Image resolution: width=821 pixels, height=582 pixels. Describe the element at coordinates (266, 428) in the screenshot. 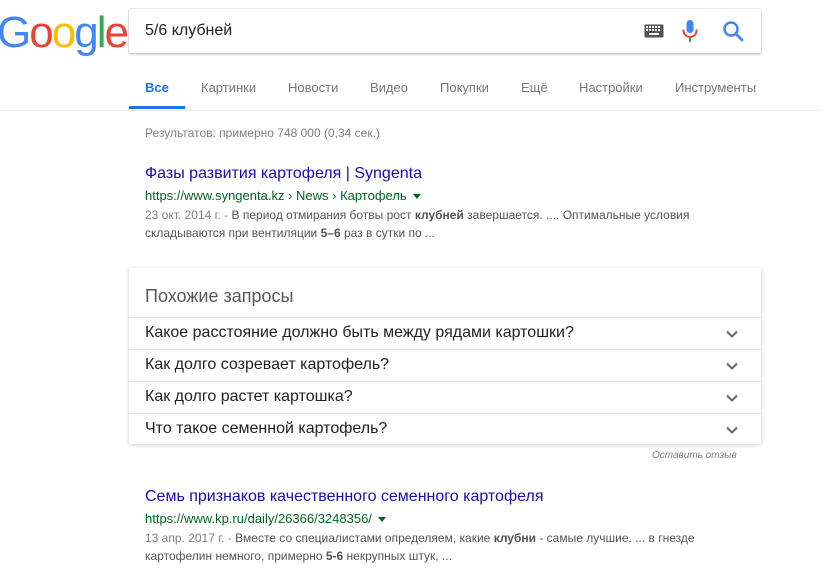

I see `related-question-text: Что такое семенной картофель?` at that location.